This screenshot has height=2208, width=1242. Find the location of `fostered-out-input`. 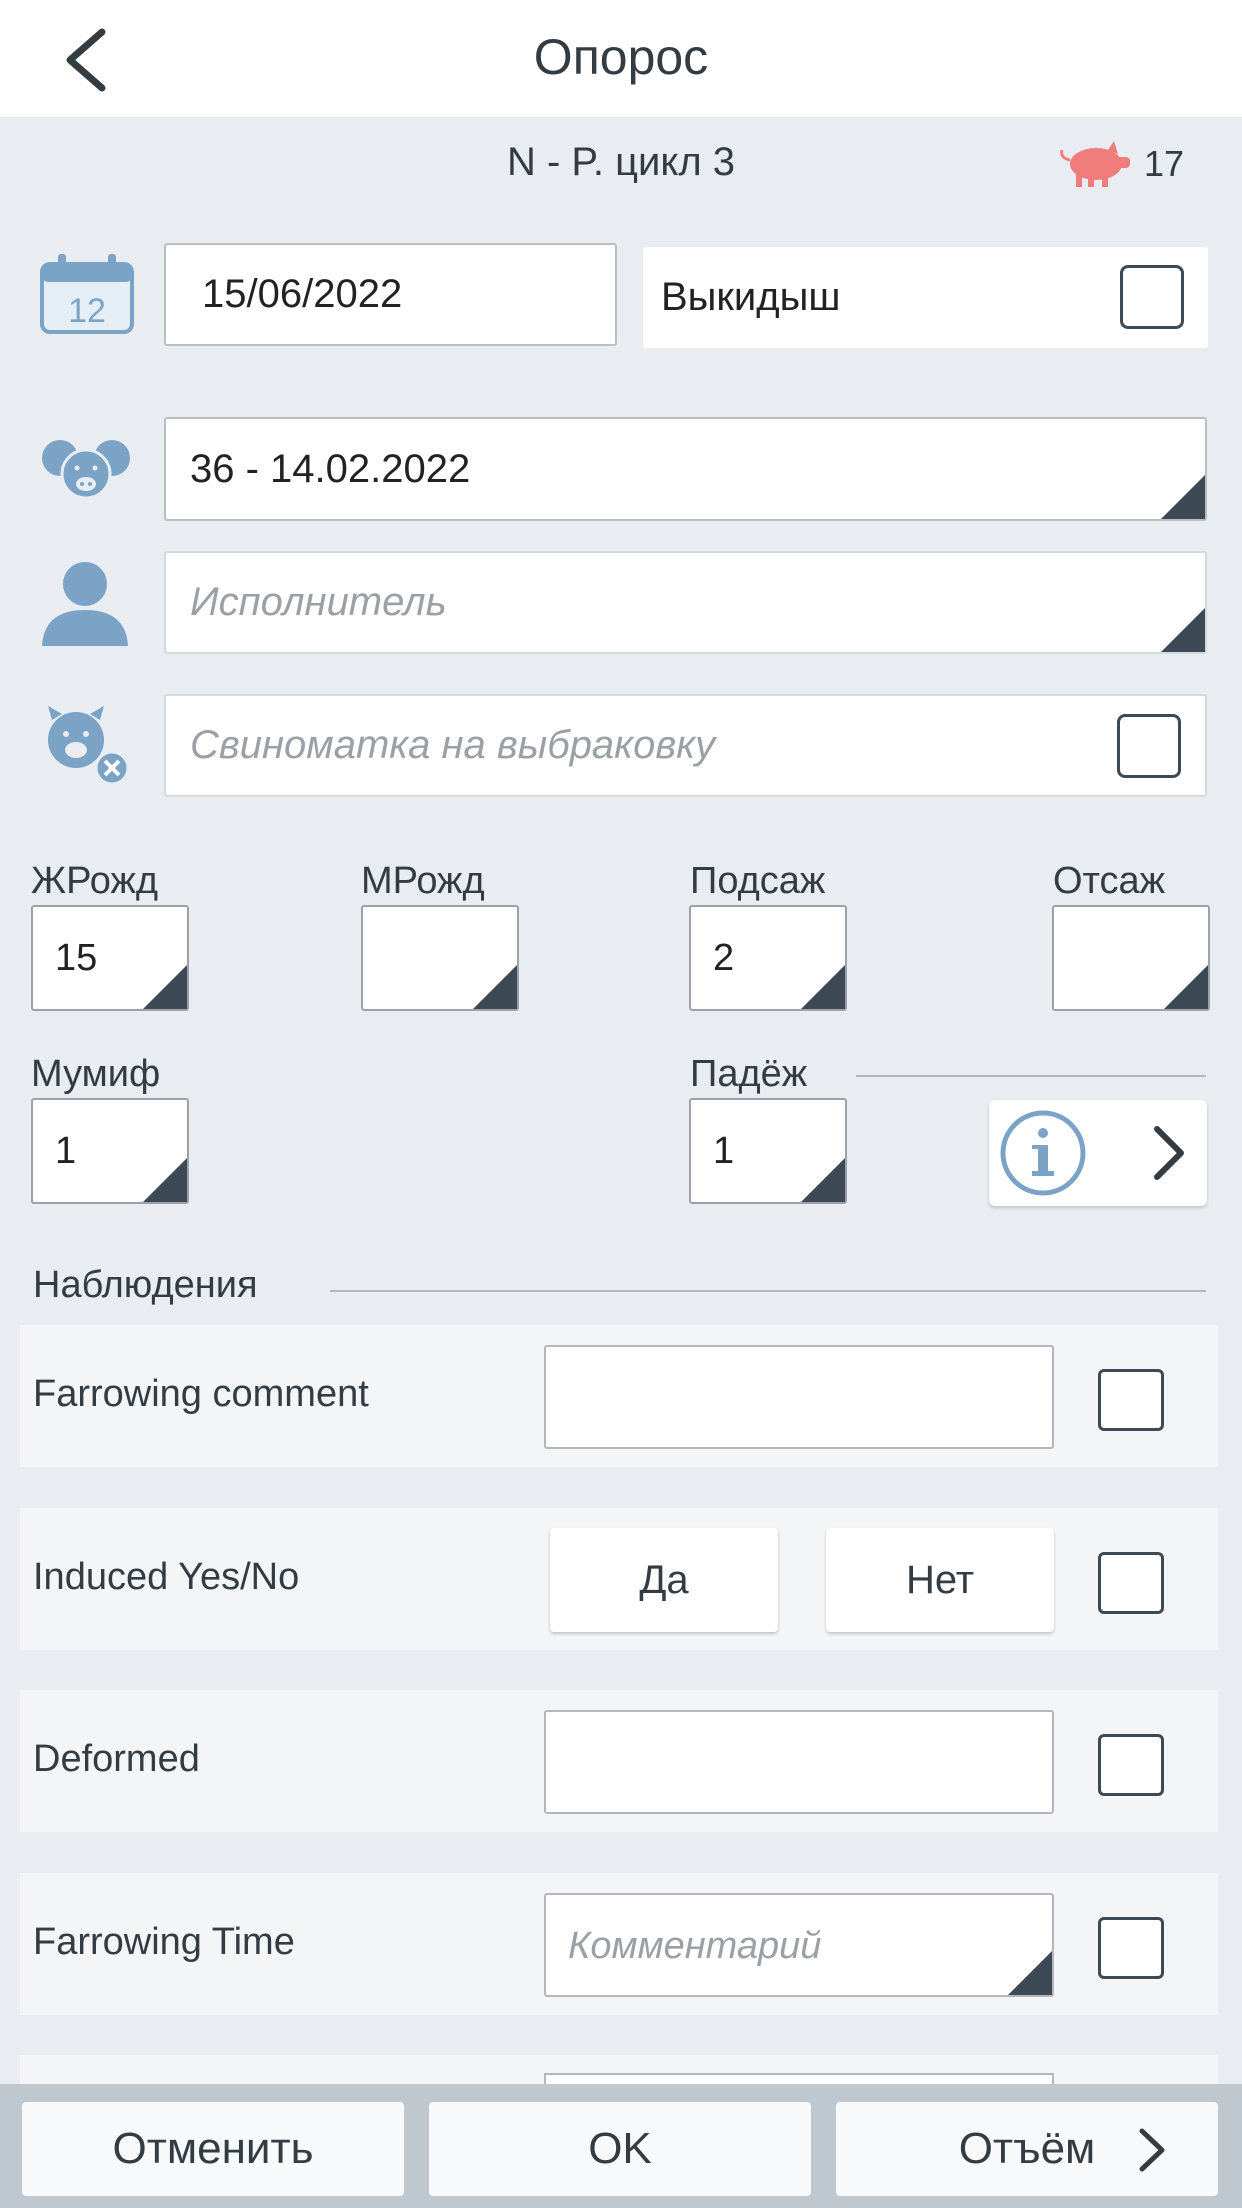

fostered-out-input is located at coordinates (1131, 958).